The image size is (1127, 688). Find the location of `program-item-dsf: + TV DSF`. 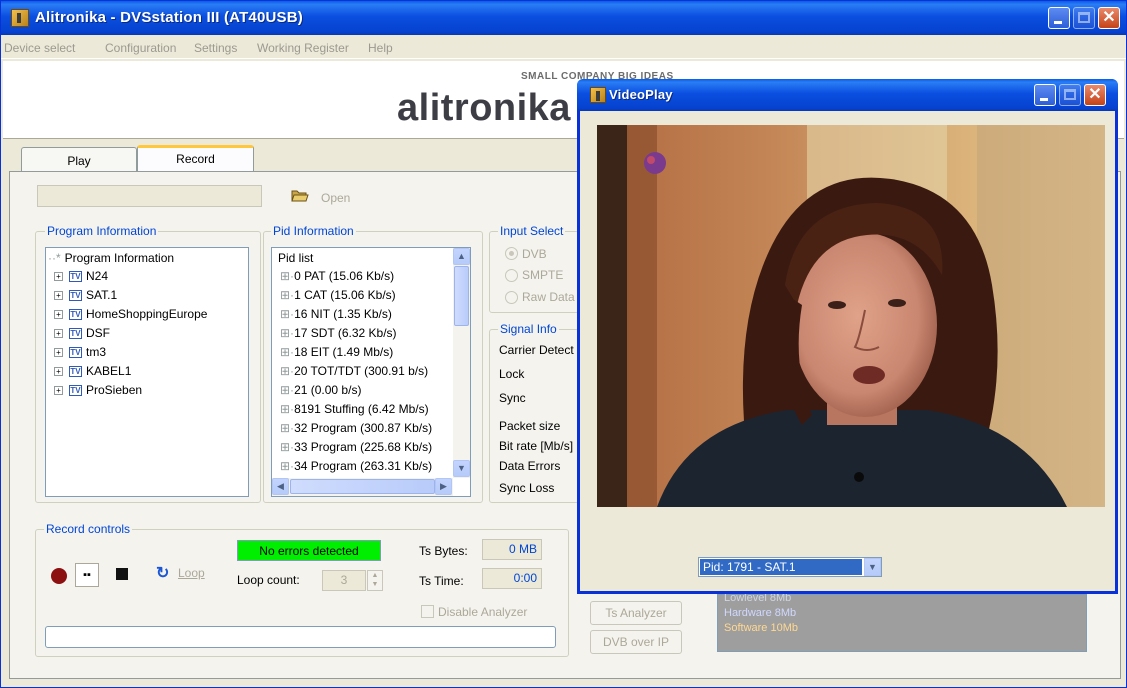

program-item-dsf: + TV DSF is located at coordinates (82, 335).